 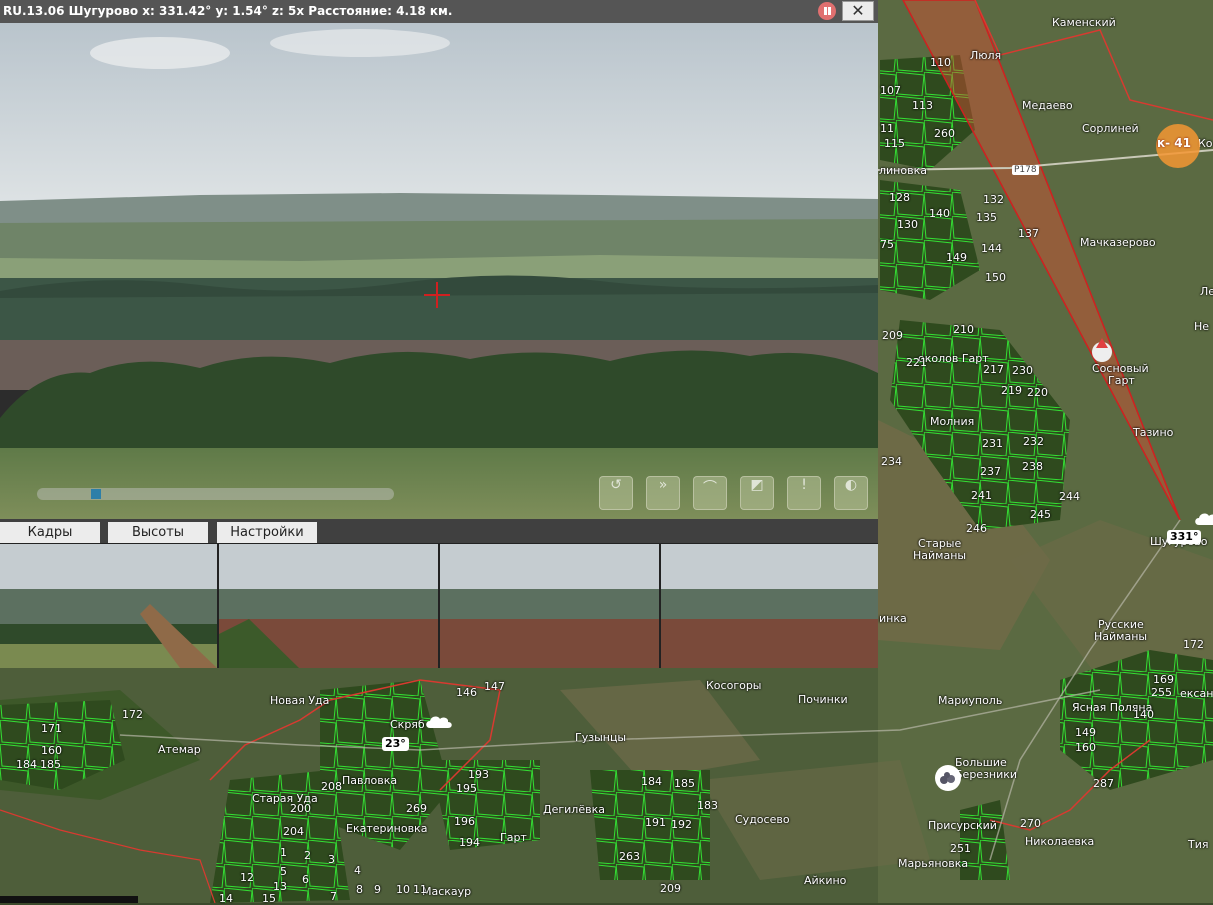 What do you see at coordinates (1202, 326) in the screenshot?
I see `place-label: Не` at bounding box center [1202, 326].